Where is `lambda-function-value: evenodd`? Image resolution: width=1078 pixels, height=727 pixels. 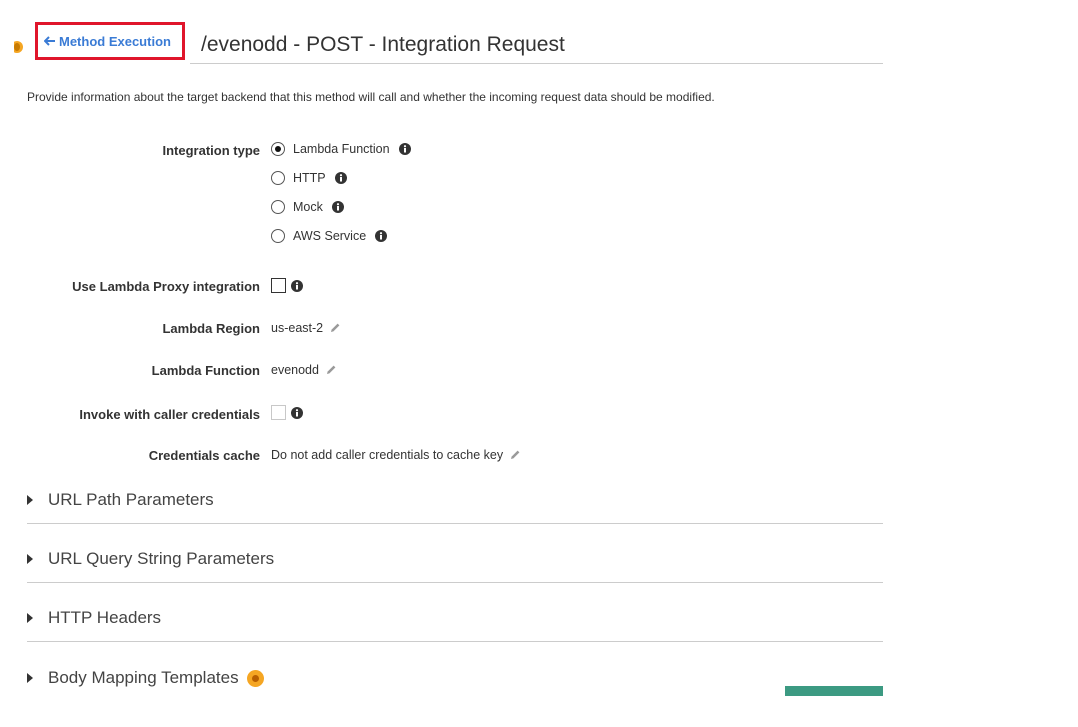
lambda-function-value: evenodd is located at coordinates (295, 370).